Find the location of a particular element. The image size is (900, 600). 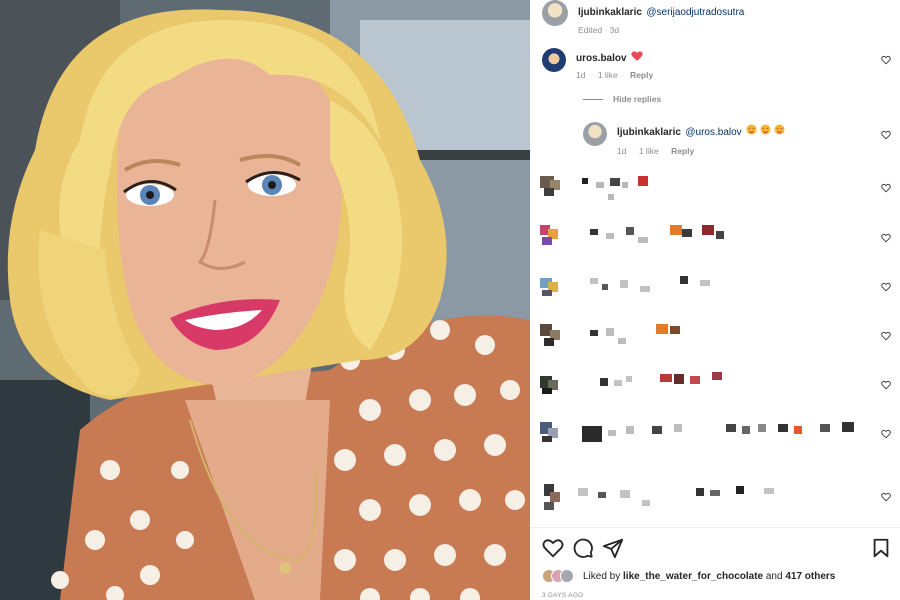

reply-meta: 1d 1 like Reply is located at coordinates (703, 151).